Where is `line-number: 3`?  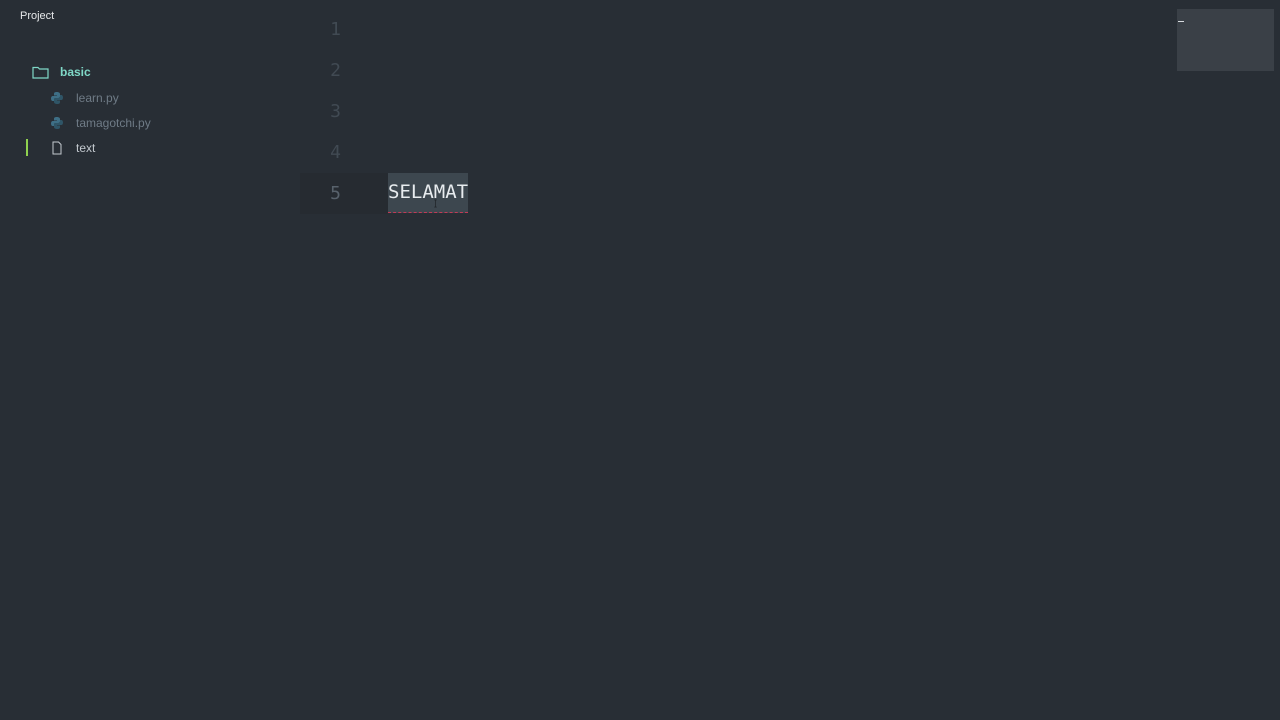
line-number: 3 is located at coordinates (335, 111).